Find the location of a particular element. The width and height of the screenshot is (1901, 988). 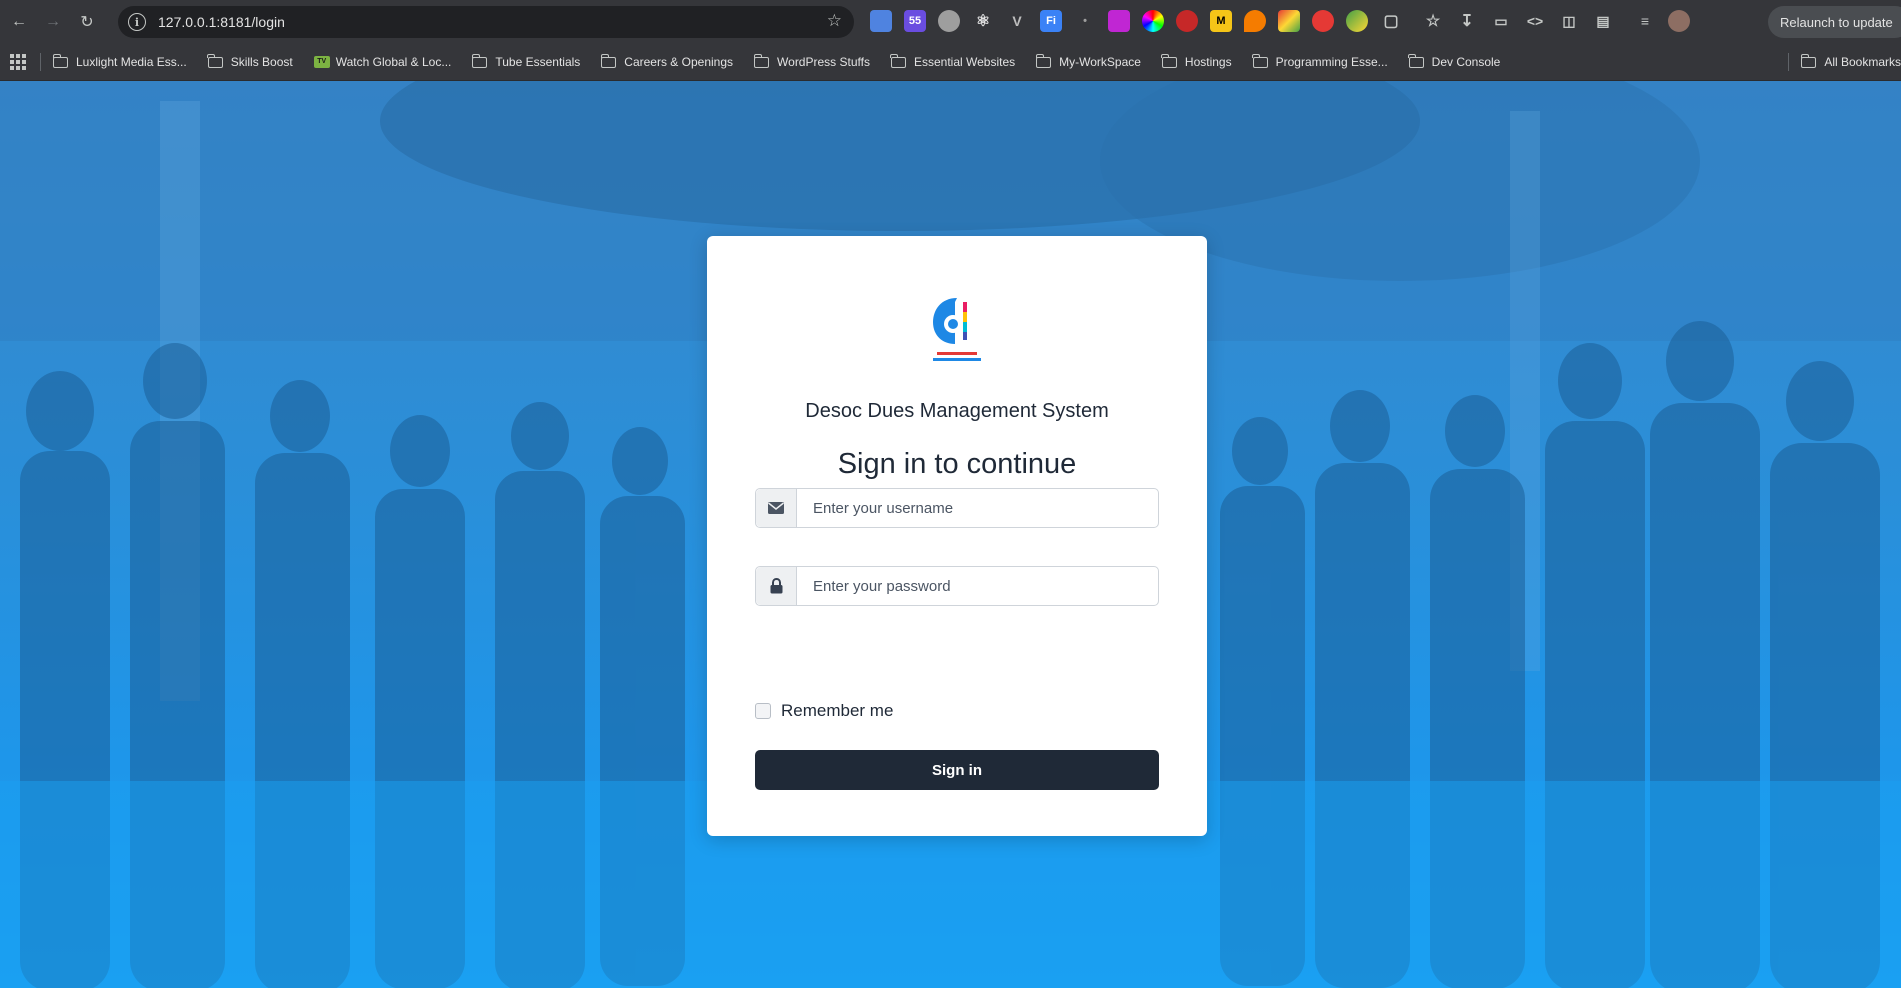

password-field is located at coordinates (957, 586).